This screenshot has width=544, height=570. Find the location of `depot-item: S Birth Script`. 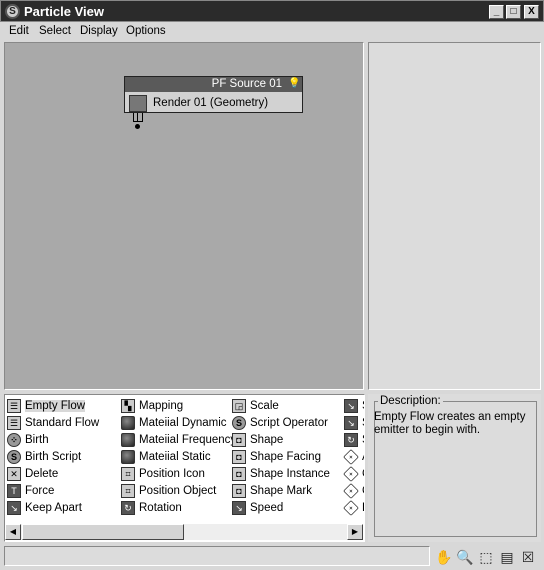

depot-item: S Birth Script is located at coordinates (44, 457).